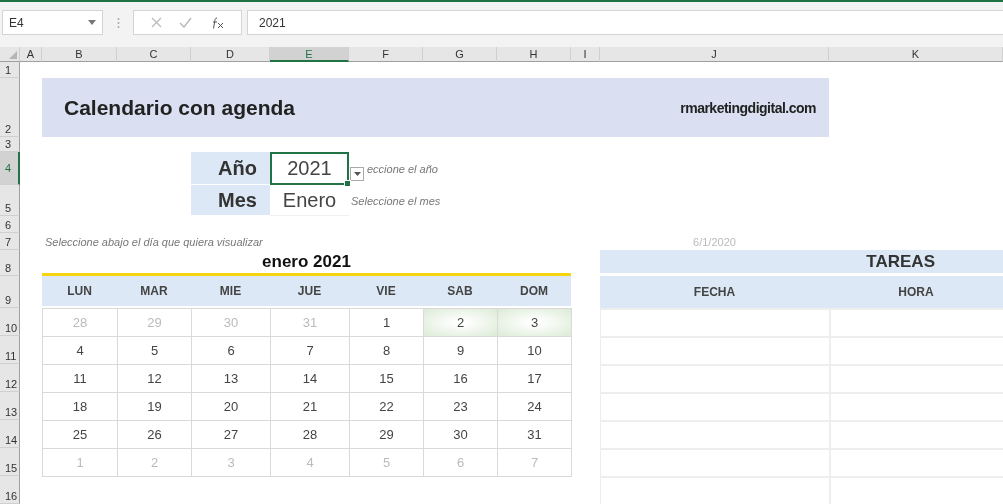 The width and height of the screenshot is (1003, 504). Describe the element at coordinates (10, 263) in the screenshot. I see `row-header: 8` at that location.